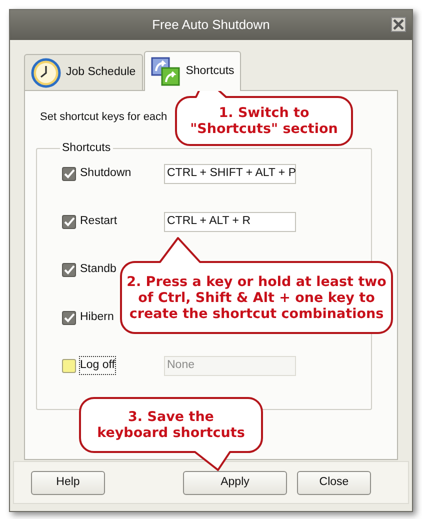 The image size is (422, 519). What do you see at coordinates (230, 222) in the screenshot?
I see `shortcut-field: CTRL + ALT + R` at bounding box center [230, 222].